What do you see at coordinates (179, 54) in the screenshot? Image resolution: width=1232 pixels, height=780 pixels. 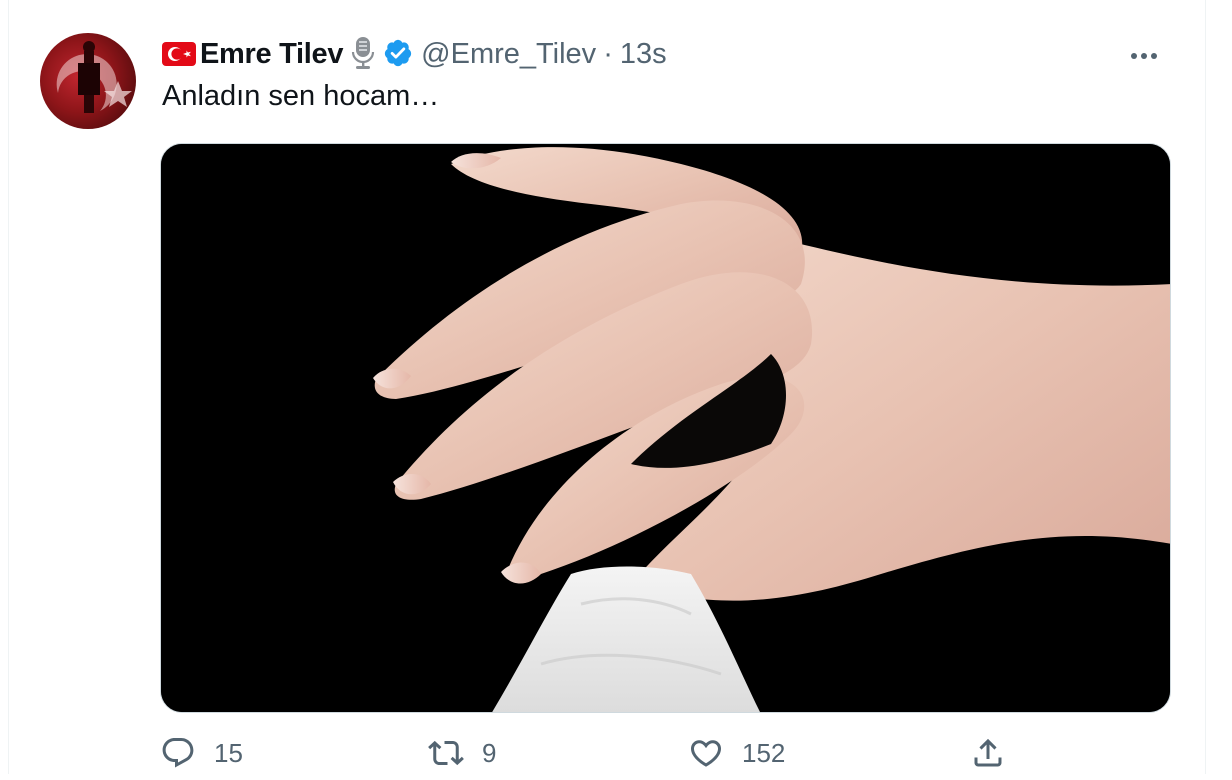 I see `turkey-flag-icon` at bounding box center [179, 54].